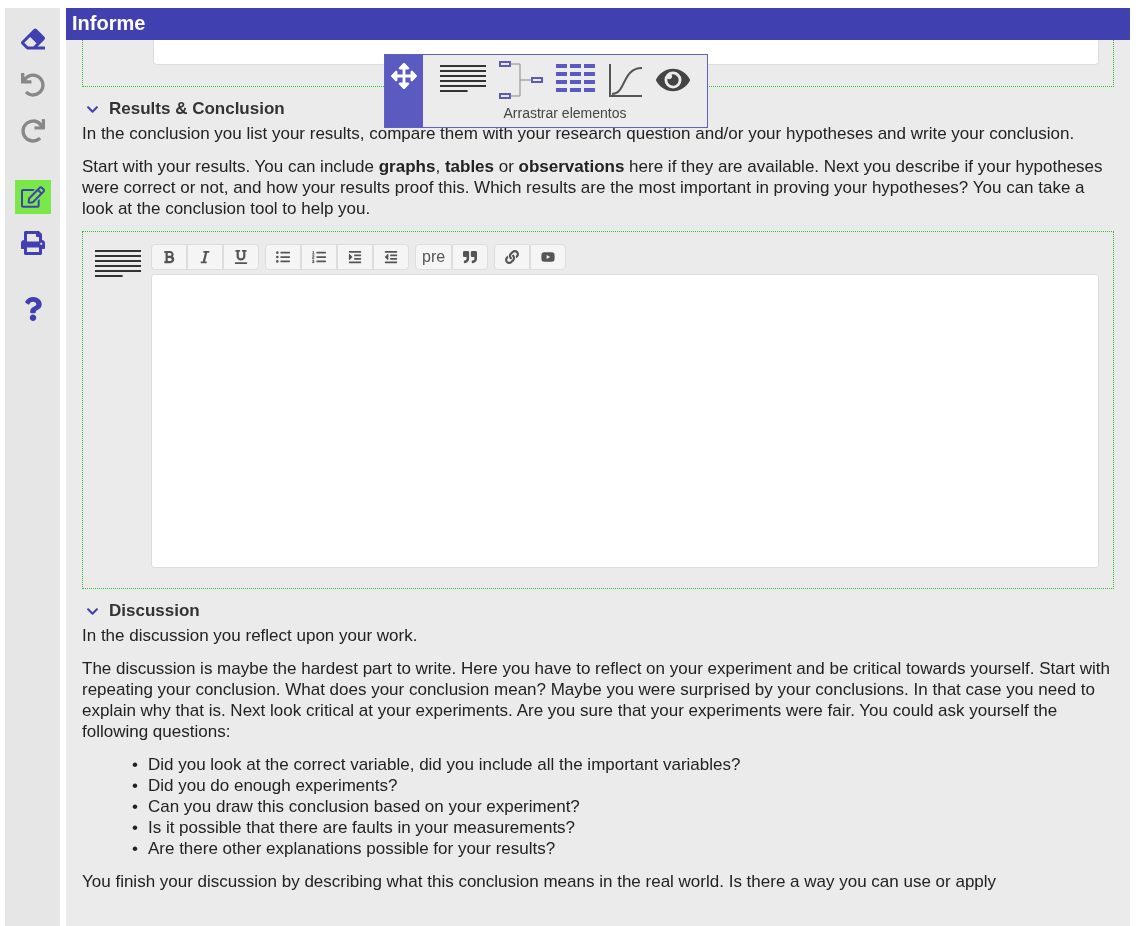 The width and height of the screenshot is (1144, 926). Describe the element at coordinates (463, 80) in the screenshot. I see `text-block-icon` at that location.